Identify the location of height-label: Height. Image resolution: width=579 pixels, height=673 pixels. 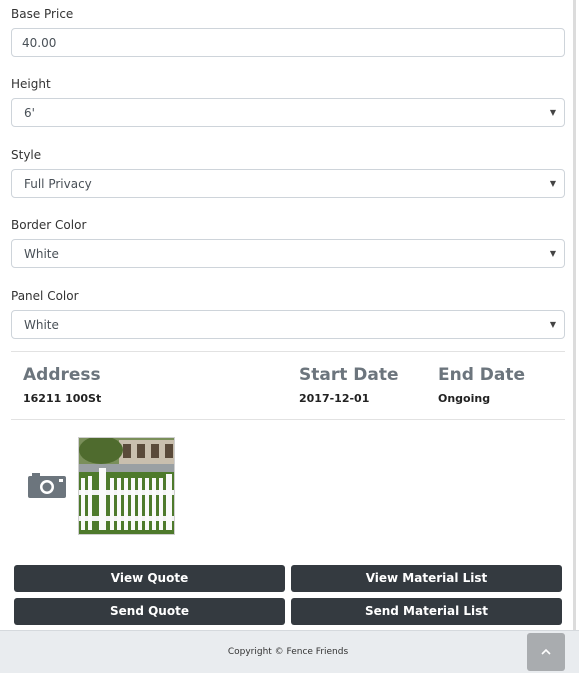
(31, 84).